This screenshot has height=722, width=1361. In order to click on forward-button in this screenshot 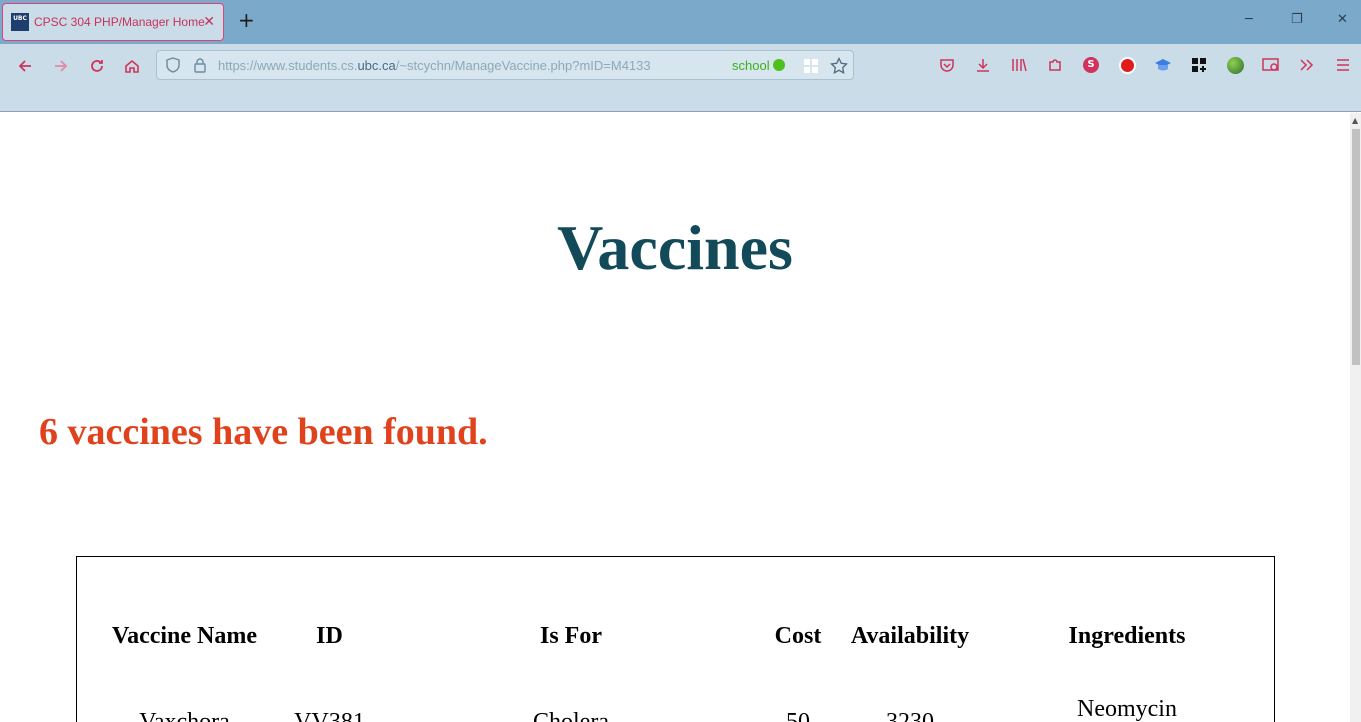, I will do `click(61, 66)`.